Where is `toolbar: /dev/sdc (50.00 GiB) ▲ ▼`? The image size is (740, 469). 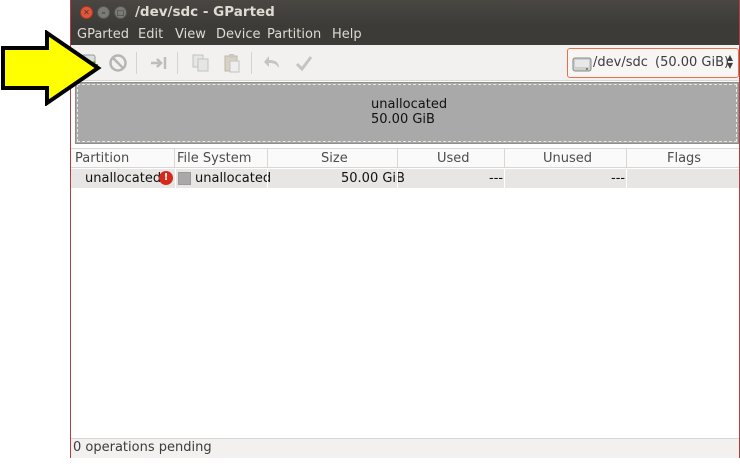
toolbar: /dev/sdc (50.00 GiB) ▲ ▼ is located at coordinates (405, 63).